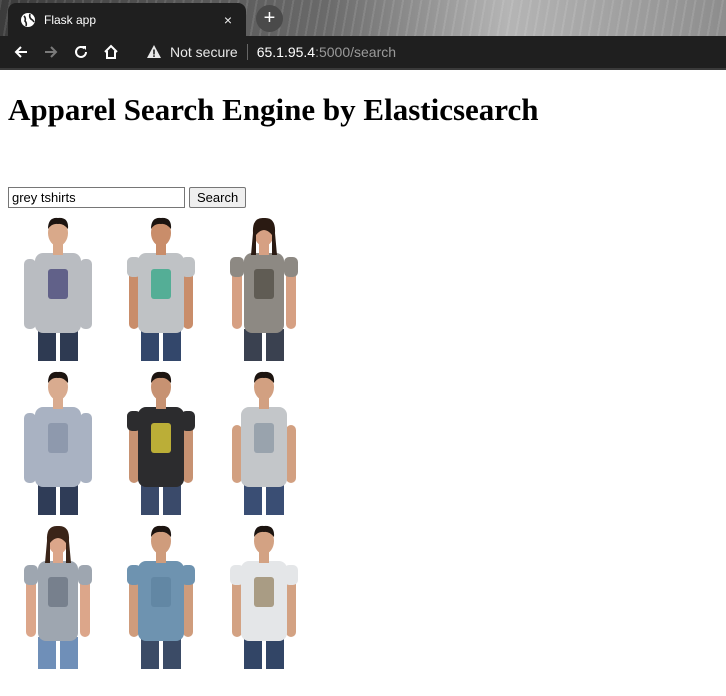  What do you see at coordinates (154, 51) in the screenshot?
I see `warning-triangle-icon` at bounding box center [154, 51].